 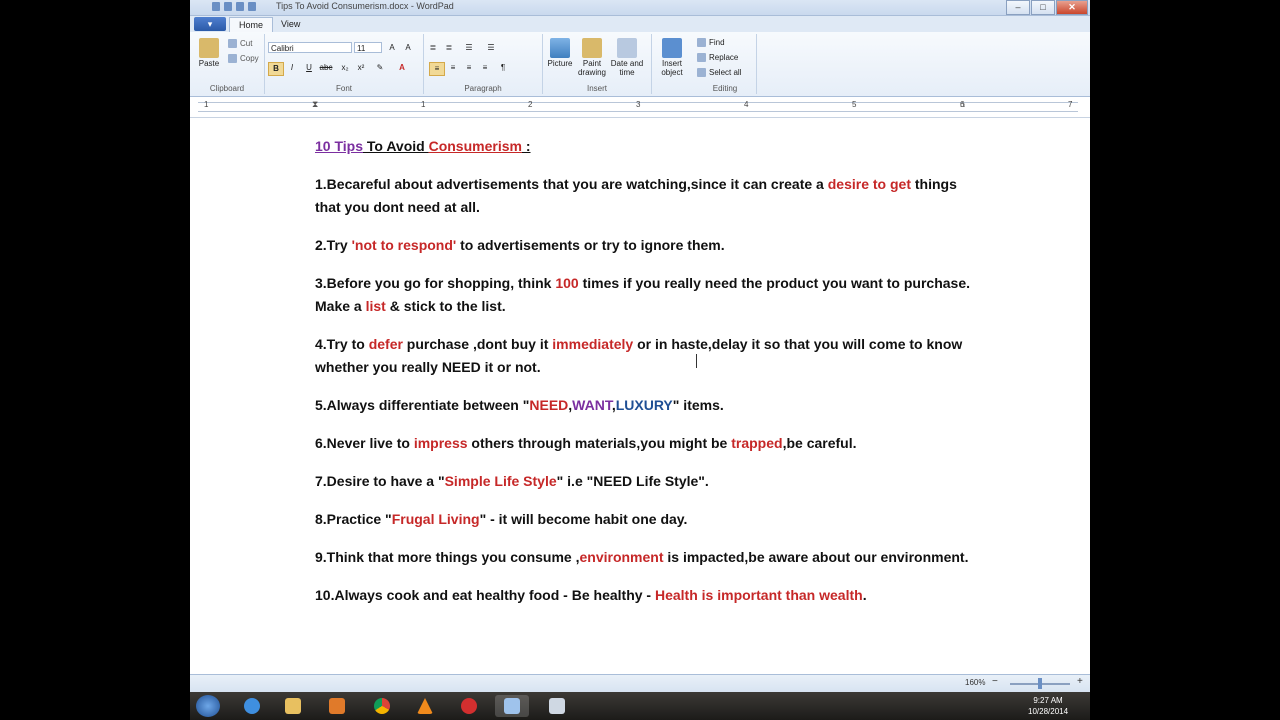 What do you see at coordinates (437, 69) in the screenshot?
I see `align-left-button: ≡` at bounding box center [437, 69].